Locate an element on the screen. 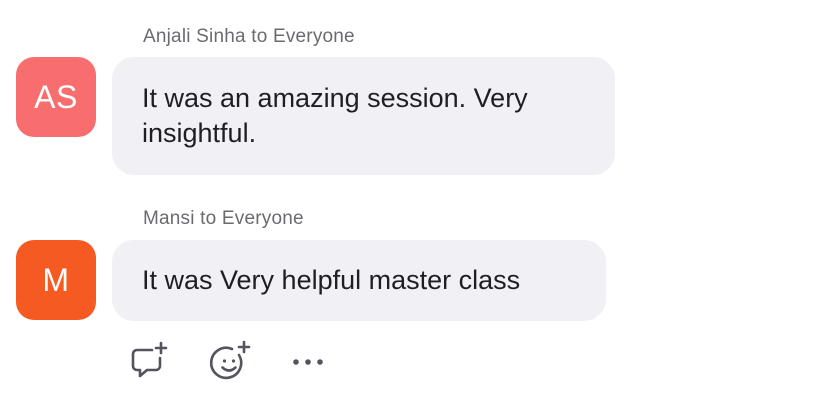 This screenshot has width=828, height=405. add-reaction-button is located at coordinates (230, 362).